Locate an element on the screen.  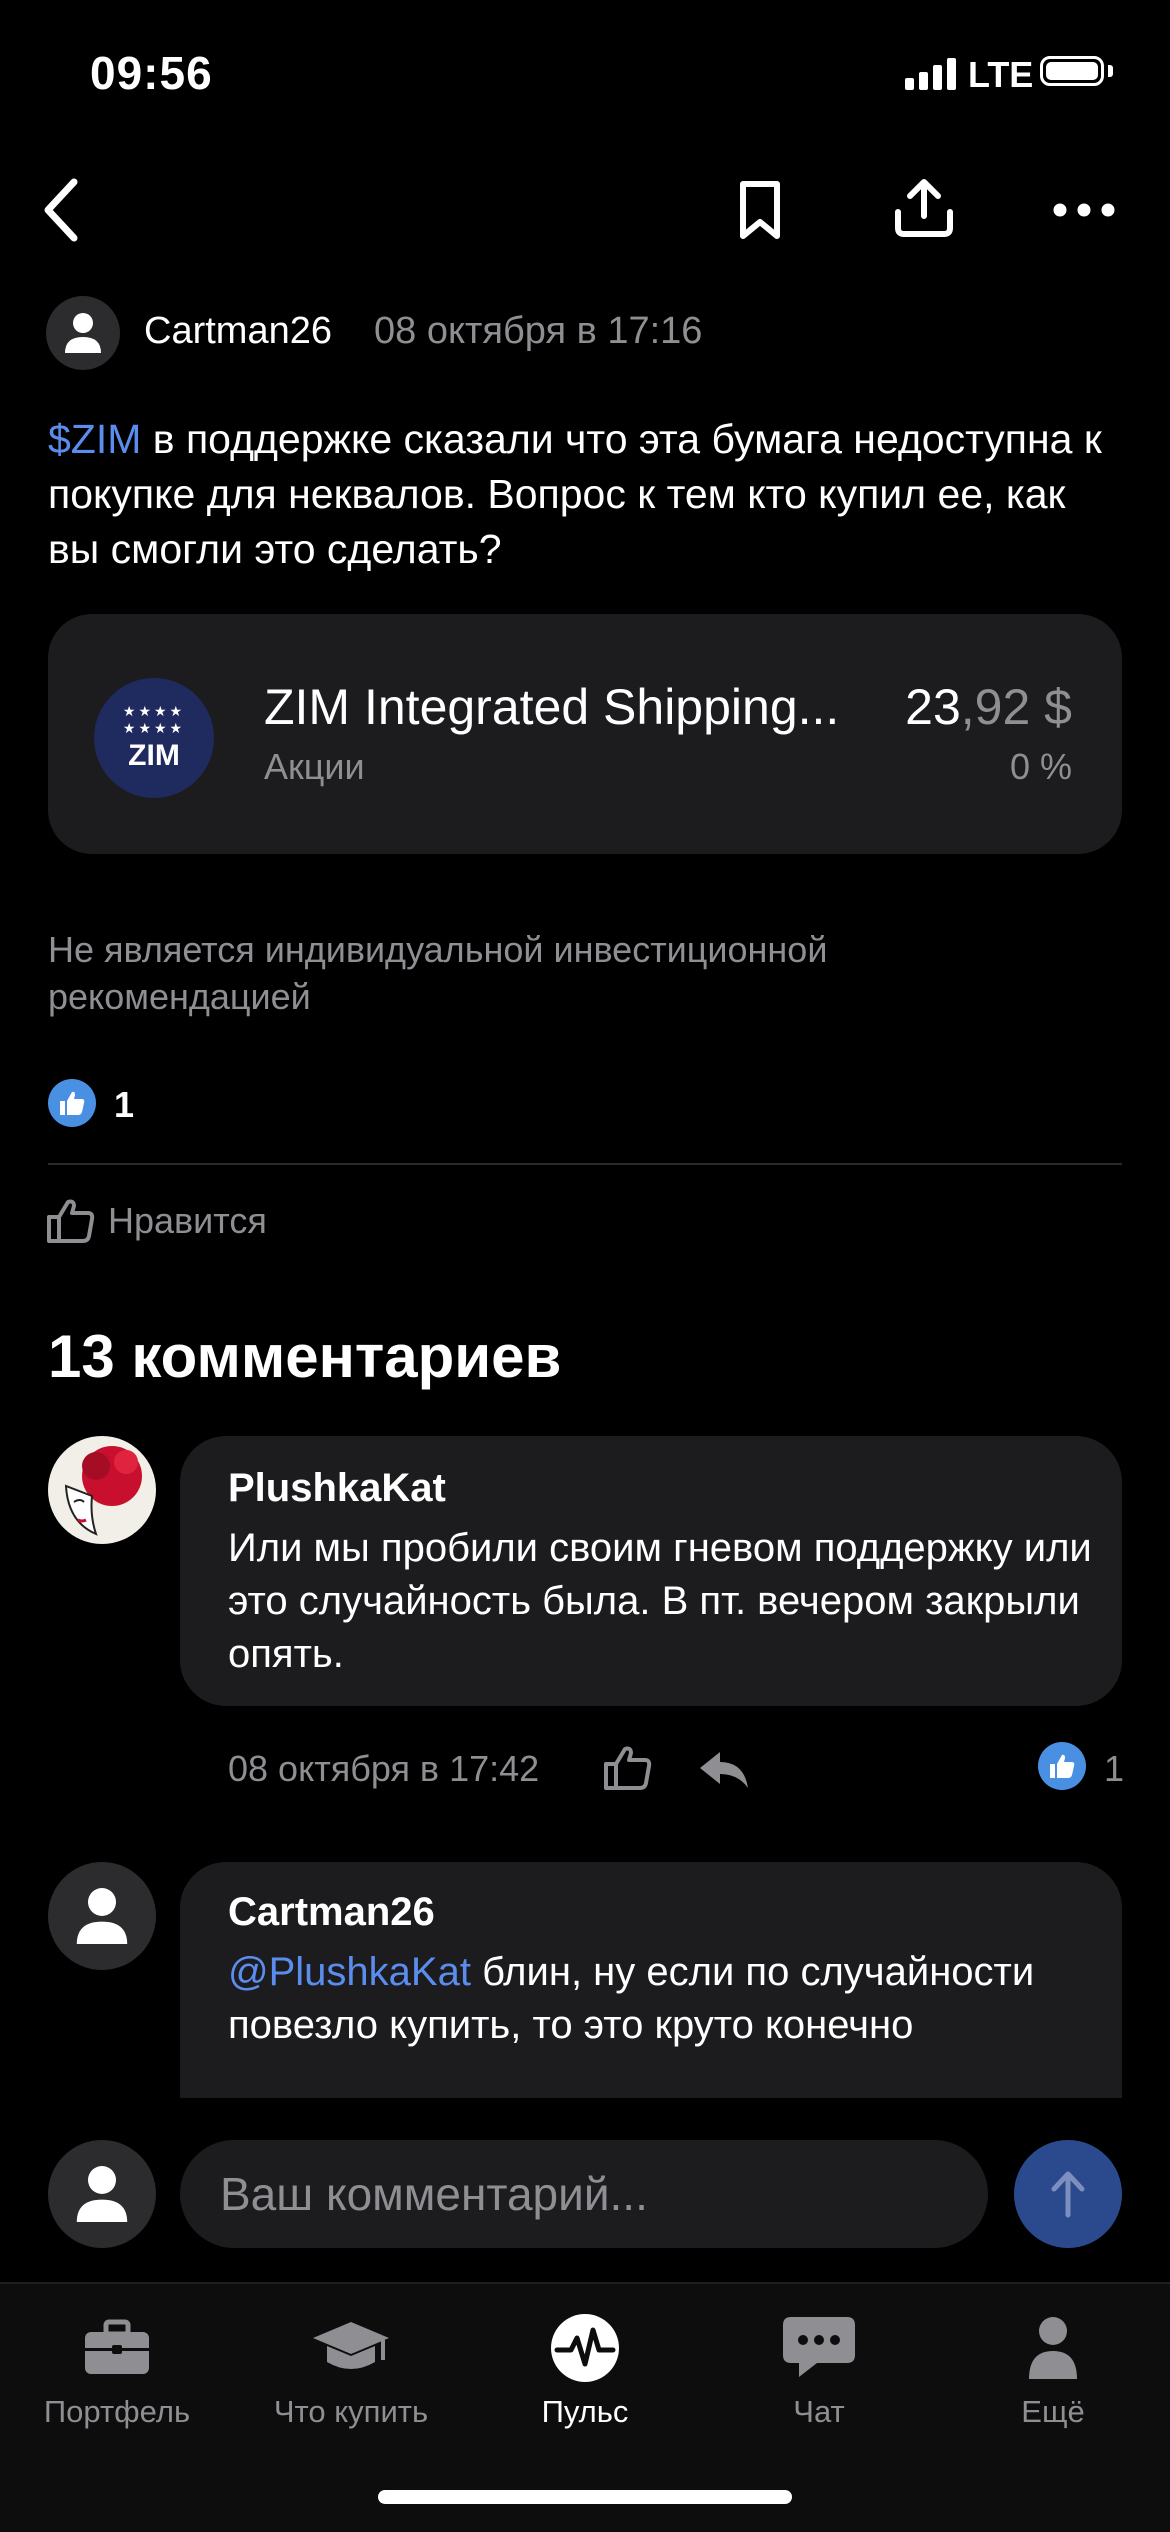
tab-label: Портфель is located at coordinates (117, 2411).